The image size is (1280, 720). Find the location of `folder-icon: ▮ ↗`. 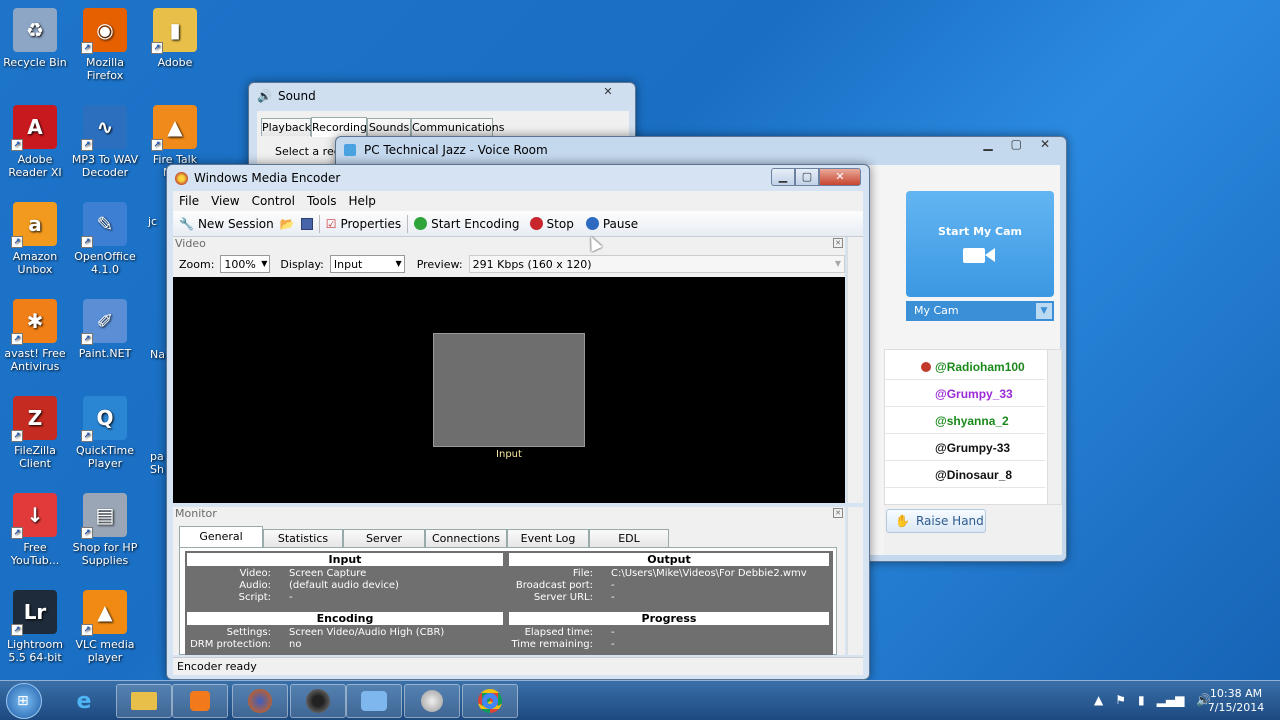

folder-icon: ▮ ↗ is located at coordinates (174, 31).